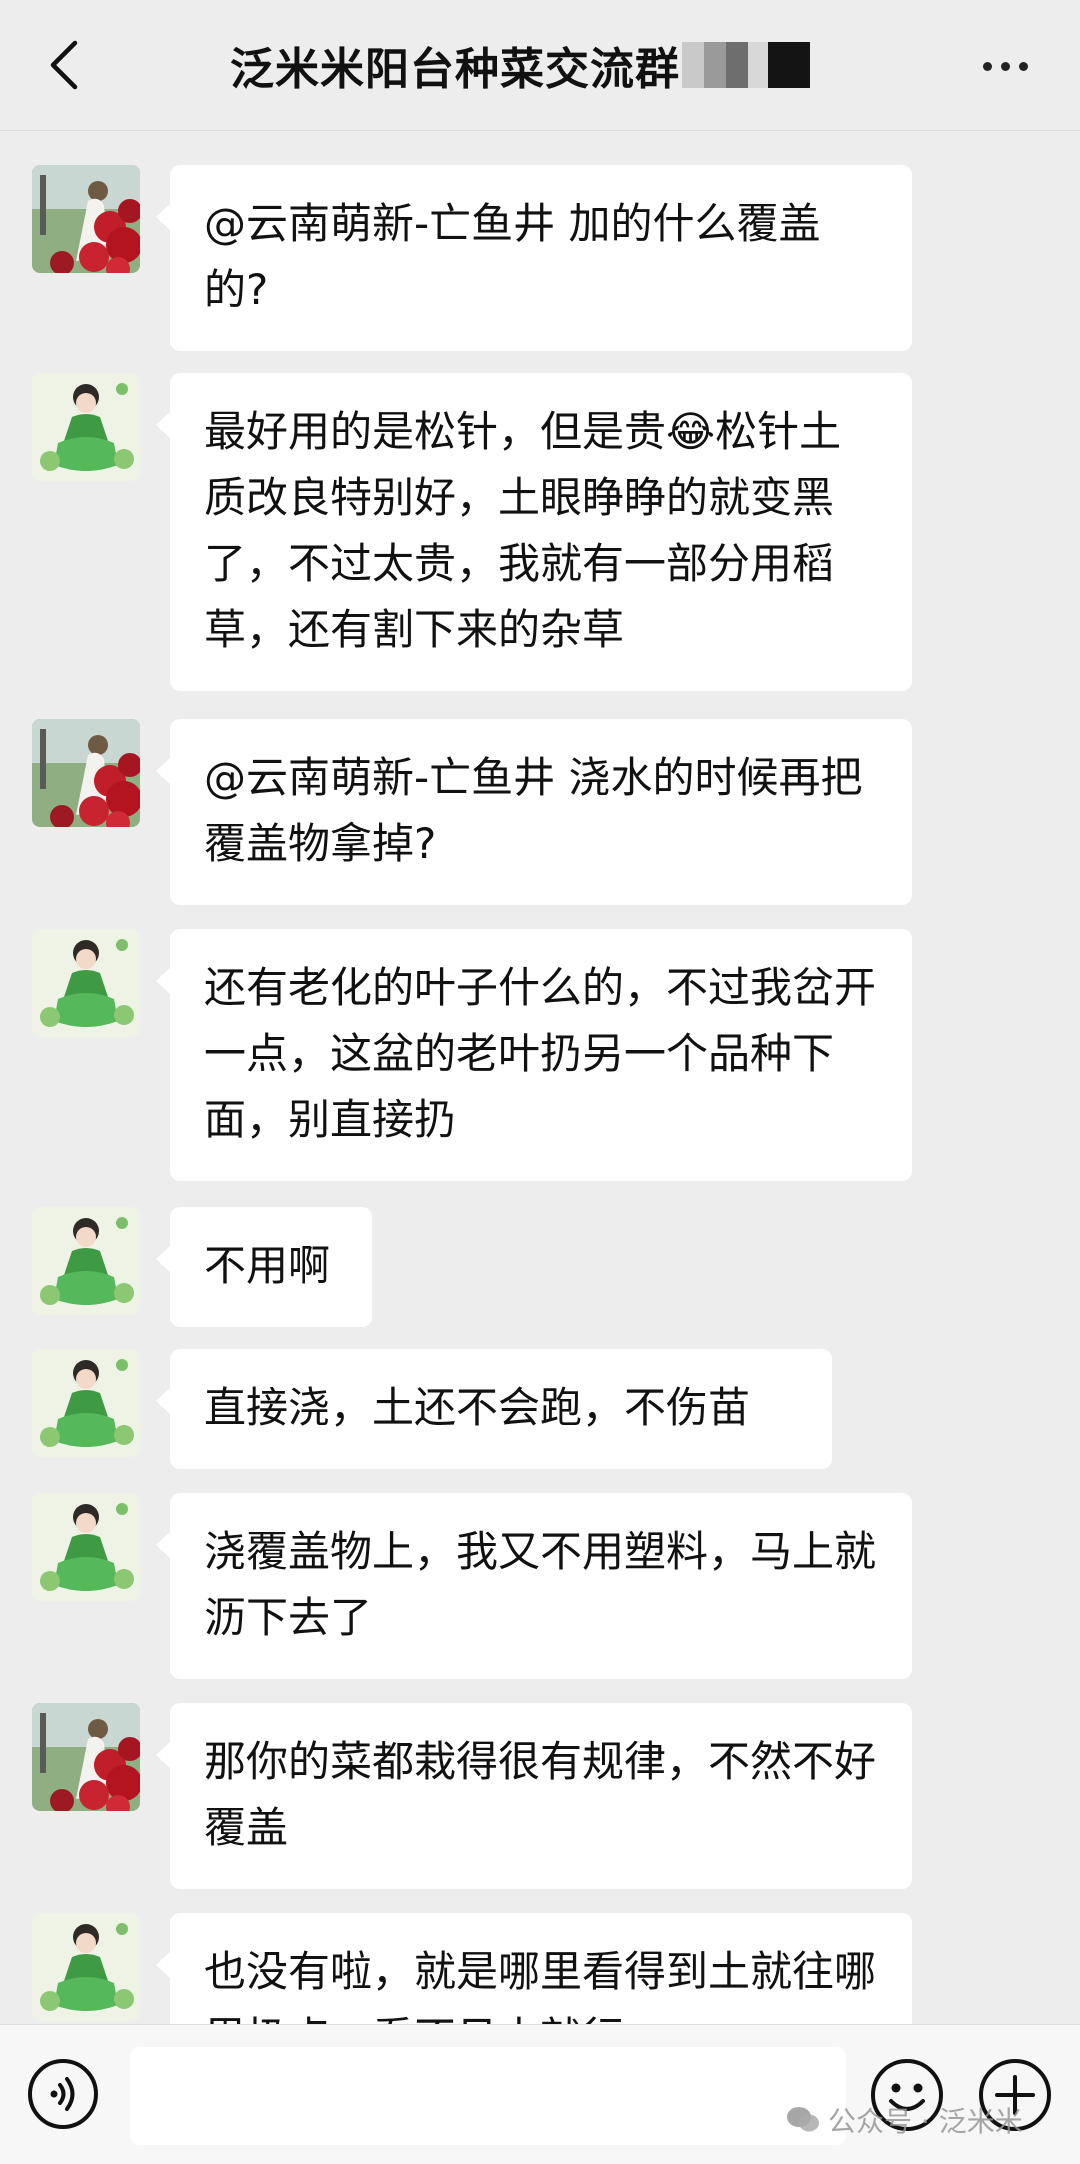 The width and height of the screenshot is (1080, 2164). Describe the element at coordinates (987, 66) in the screenshot. I see `more-dots-icon` at that location.